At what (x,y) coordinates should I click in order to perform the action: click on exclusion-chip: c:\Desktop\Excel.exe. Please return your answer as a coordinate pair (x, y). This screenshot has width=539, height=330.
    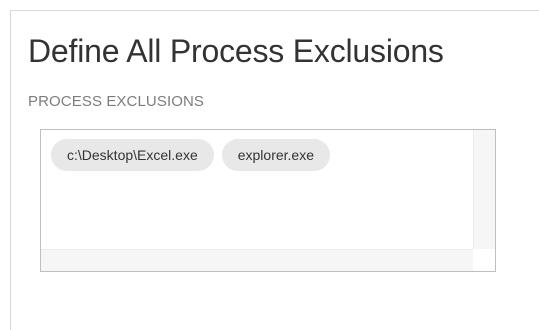
    Looking at the image, I should click on (132, 155).